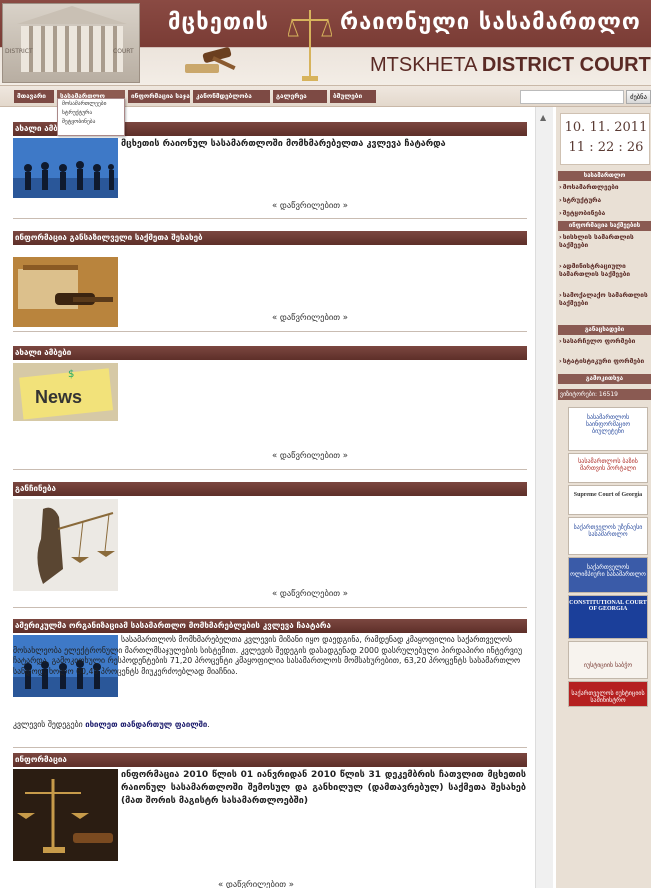 The image size is (651, 888). I want to click on court-roof, so click(72, 15).